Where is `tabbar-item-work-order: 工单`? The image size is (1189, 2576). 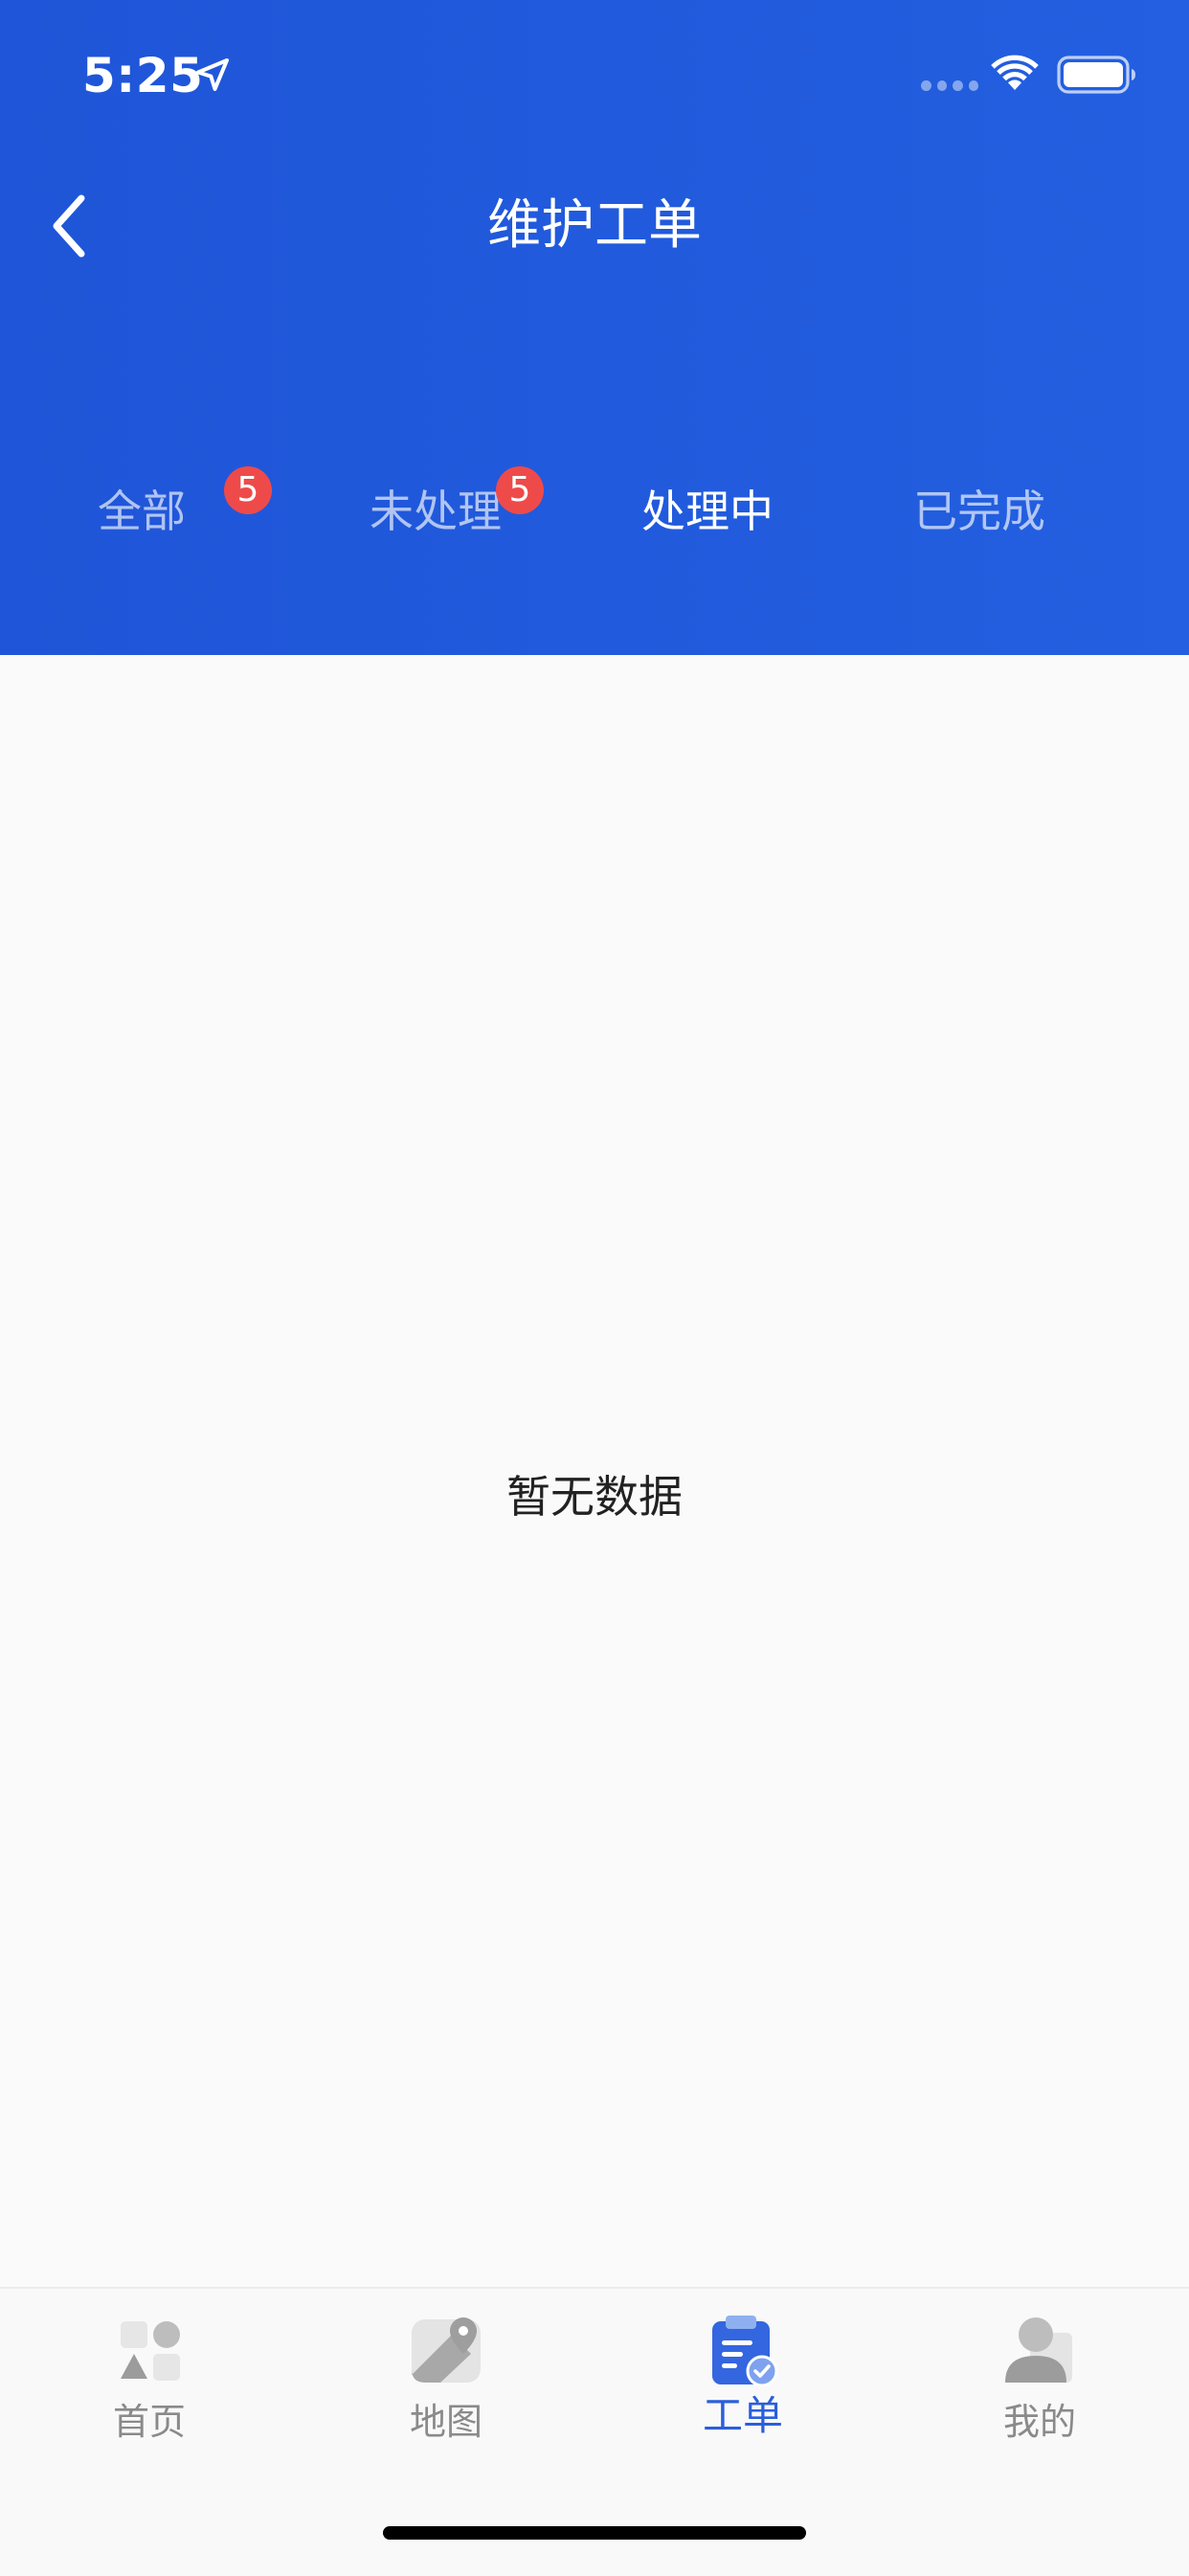
tabbar-item-work-order: 工单 is located at coordinates (743, 2383).